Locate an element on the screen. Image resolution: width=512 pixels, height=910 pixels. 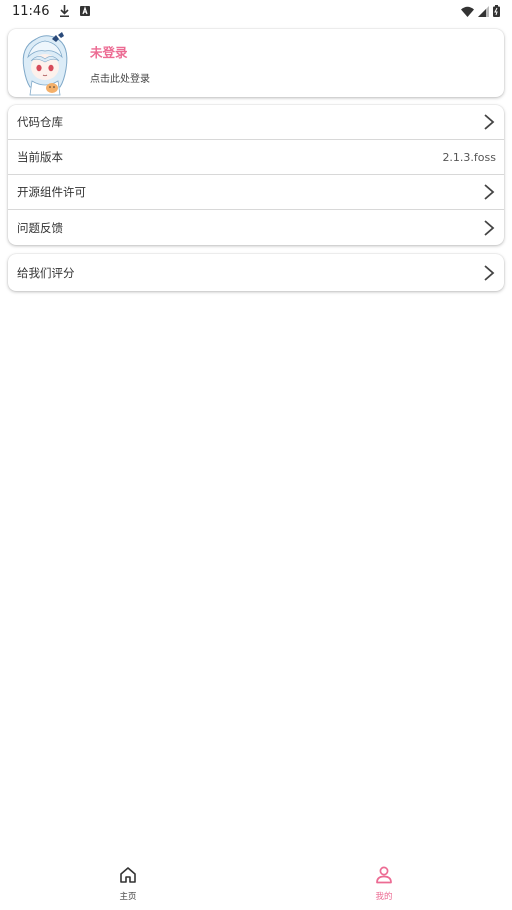
menu-item-rate-us: 给我们评分 is located at coordinates (256, 272).